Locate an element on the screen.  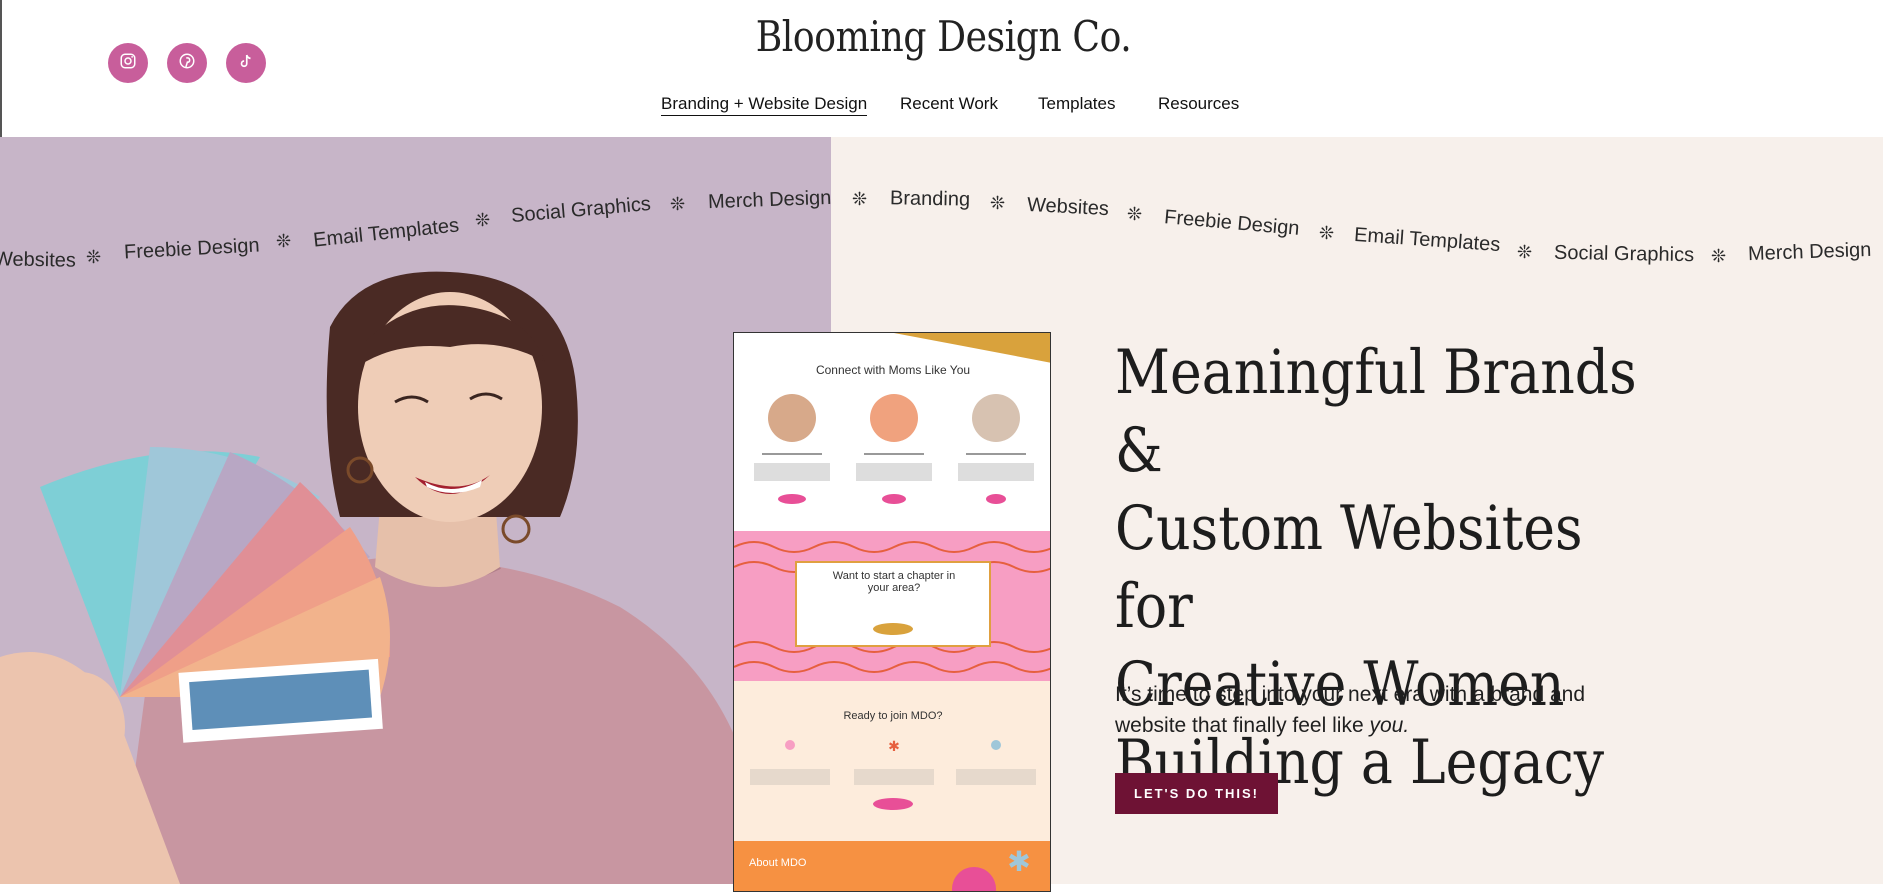
mockup-section-title: Ready to join MDO? is located at coordinates (893, 716).